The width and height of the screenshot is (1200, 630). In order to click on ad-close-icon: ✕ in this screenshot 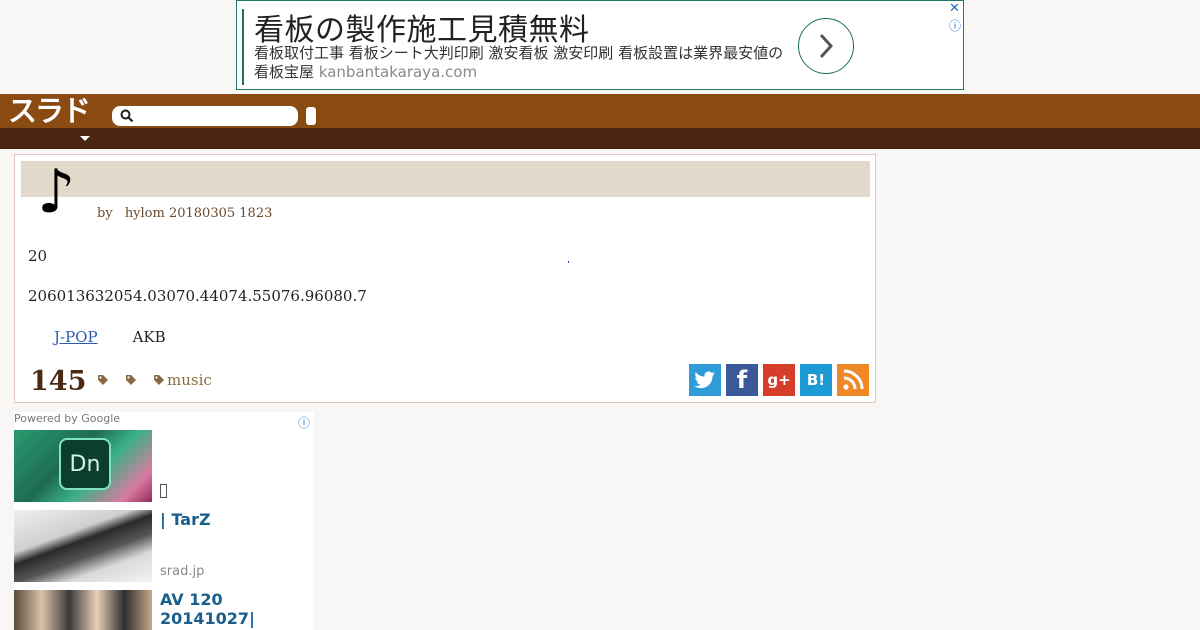, I will do `click(954, 8)`.